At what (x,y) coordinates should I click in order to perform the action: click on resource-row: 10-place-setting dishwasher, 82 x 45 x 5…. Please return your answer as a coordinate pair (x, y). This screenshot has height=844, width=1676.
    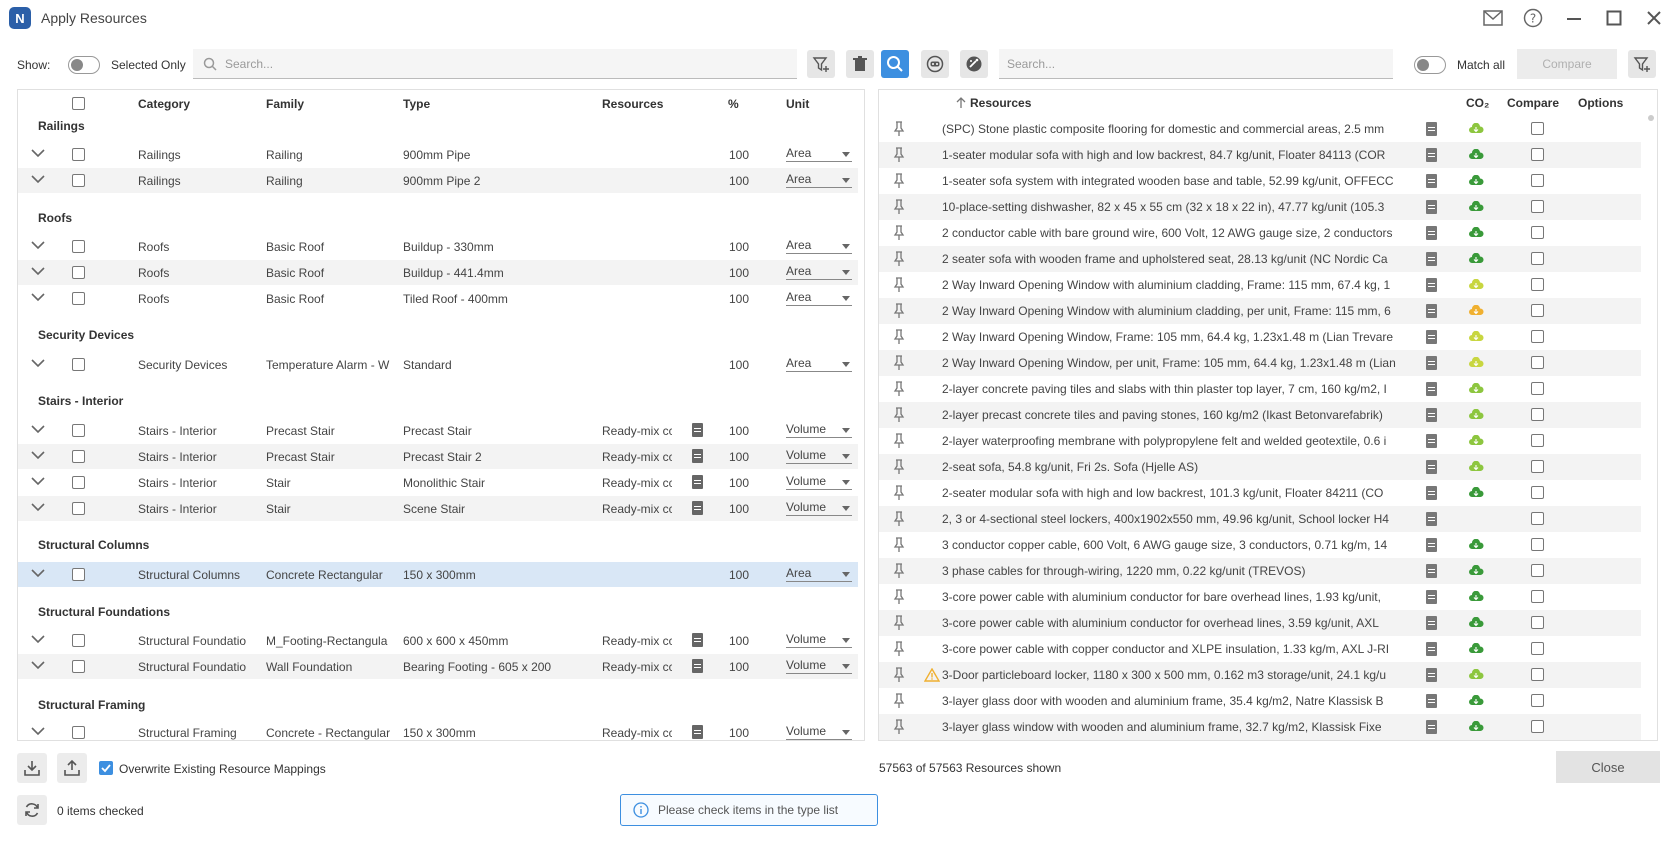
    Looking at the image, I should click on (1260, 207).